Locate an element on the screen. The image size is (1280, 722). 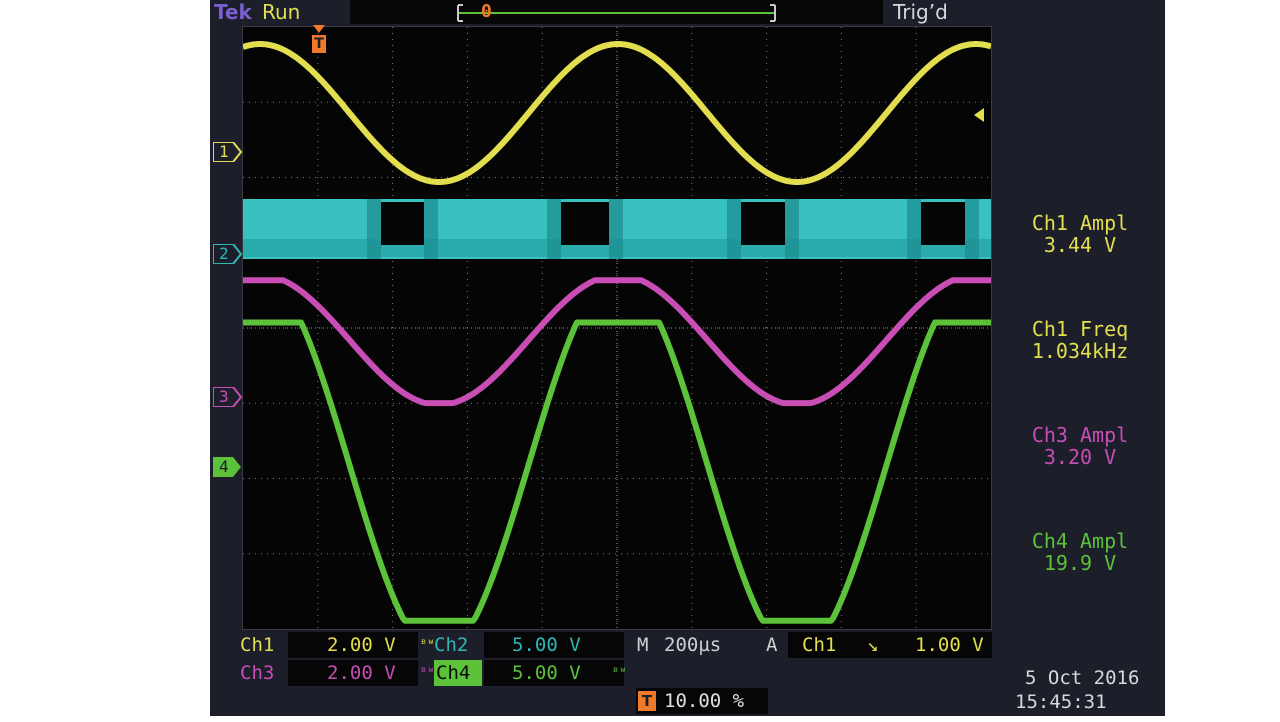
ch1-label: Ch1 is located at coordinates (257, 645).